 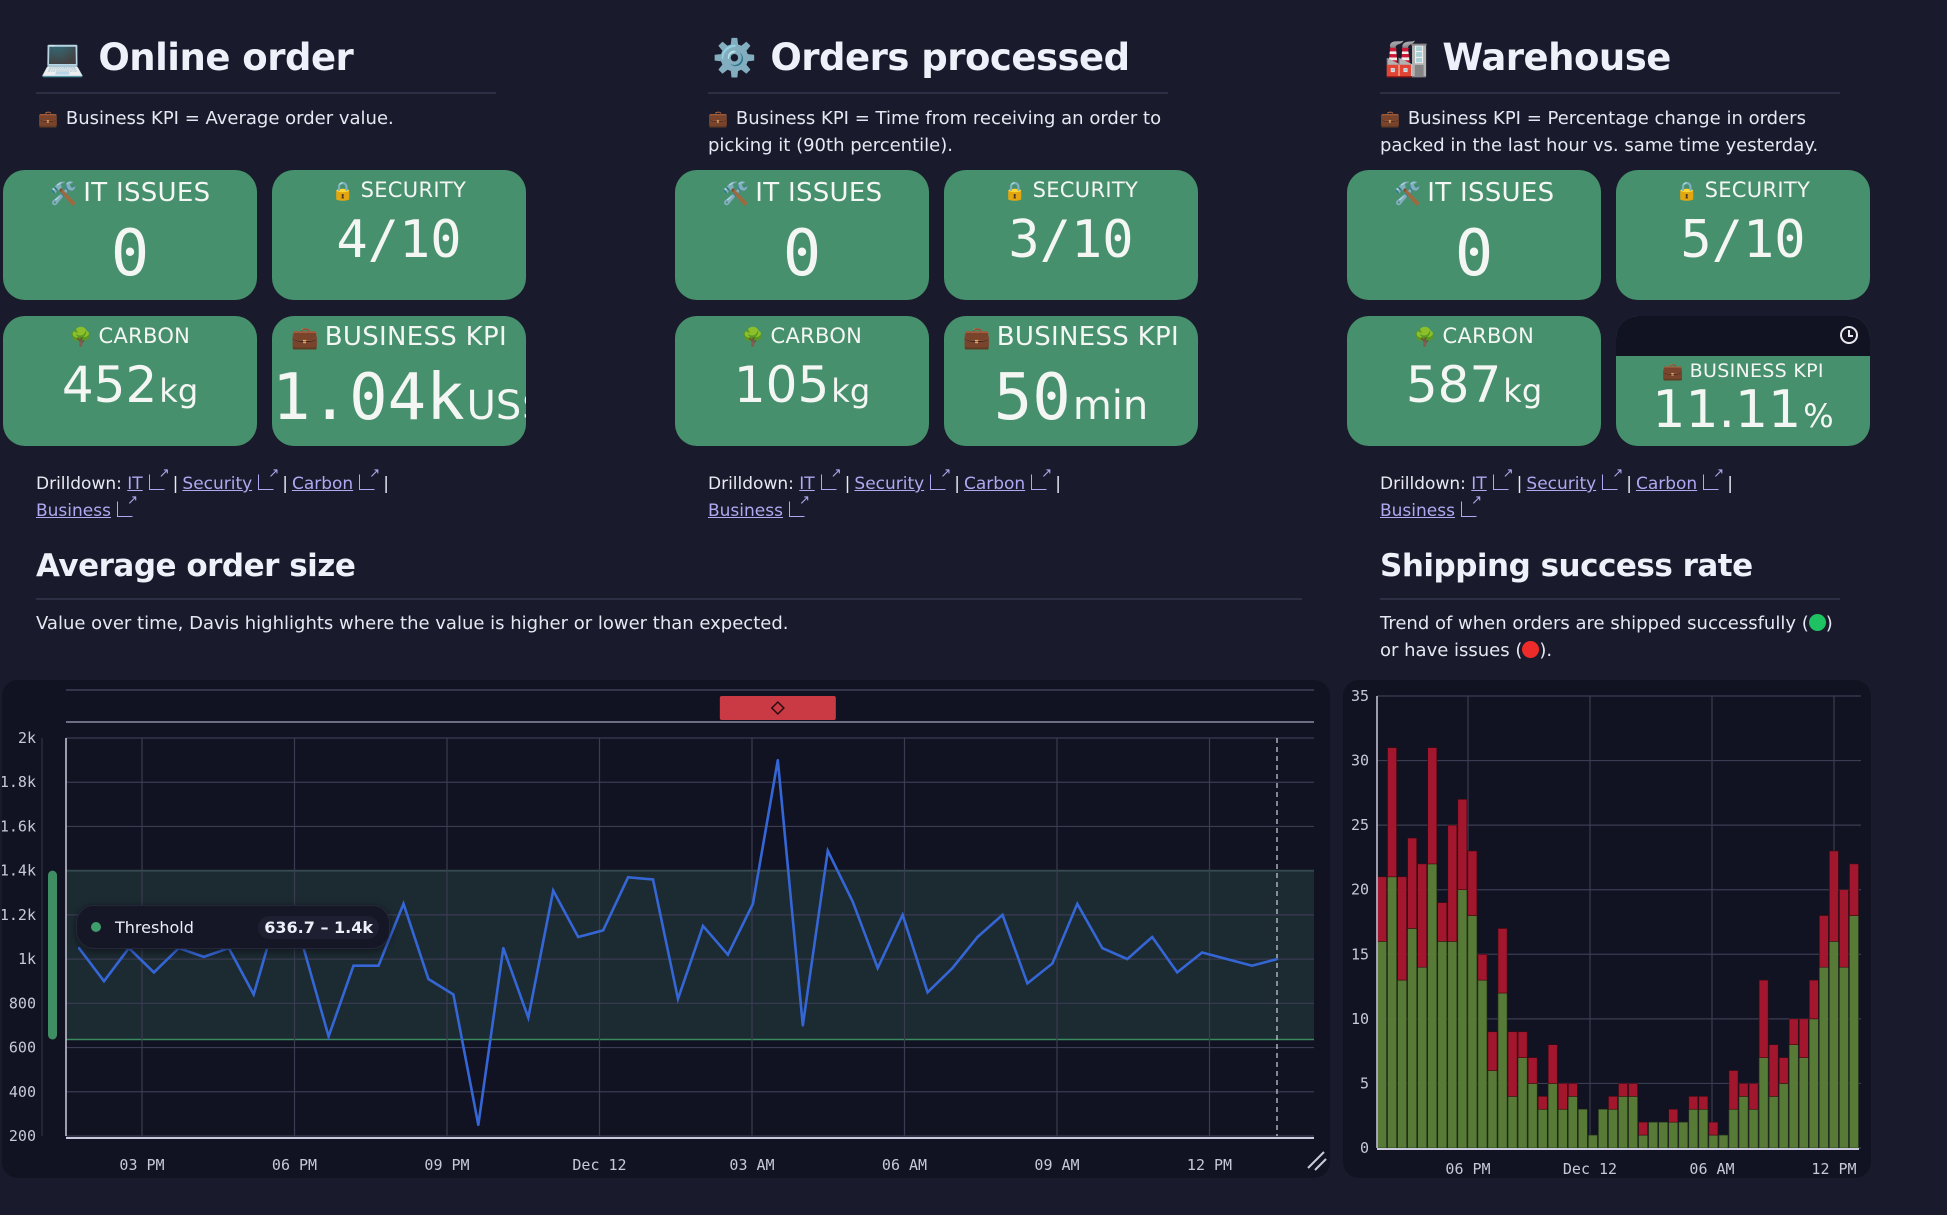 I want to click on tile-carbon: 🌳 CARBON 452kg, so click(x=130, y=381).